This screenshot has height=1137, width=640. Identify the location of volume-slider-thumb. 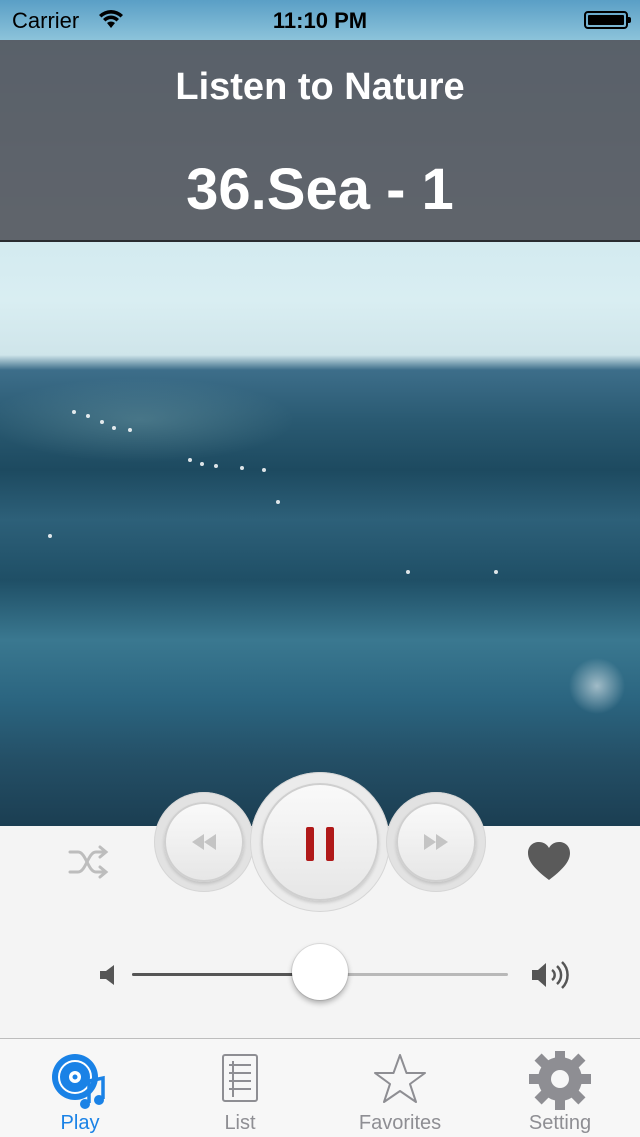
(320, 972).